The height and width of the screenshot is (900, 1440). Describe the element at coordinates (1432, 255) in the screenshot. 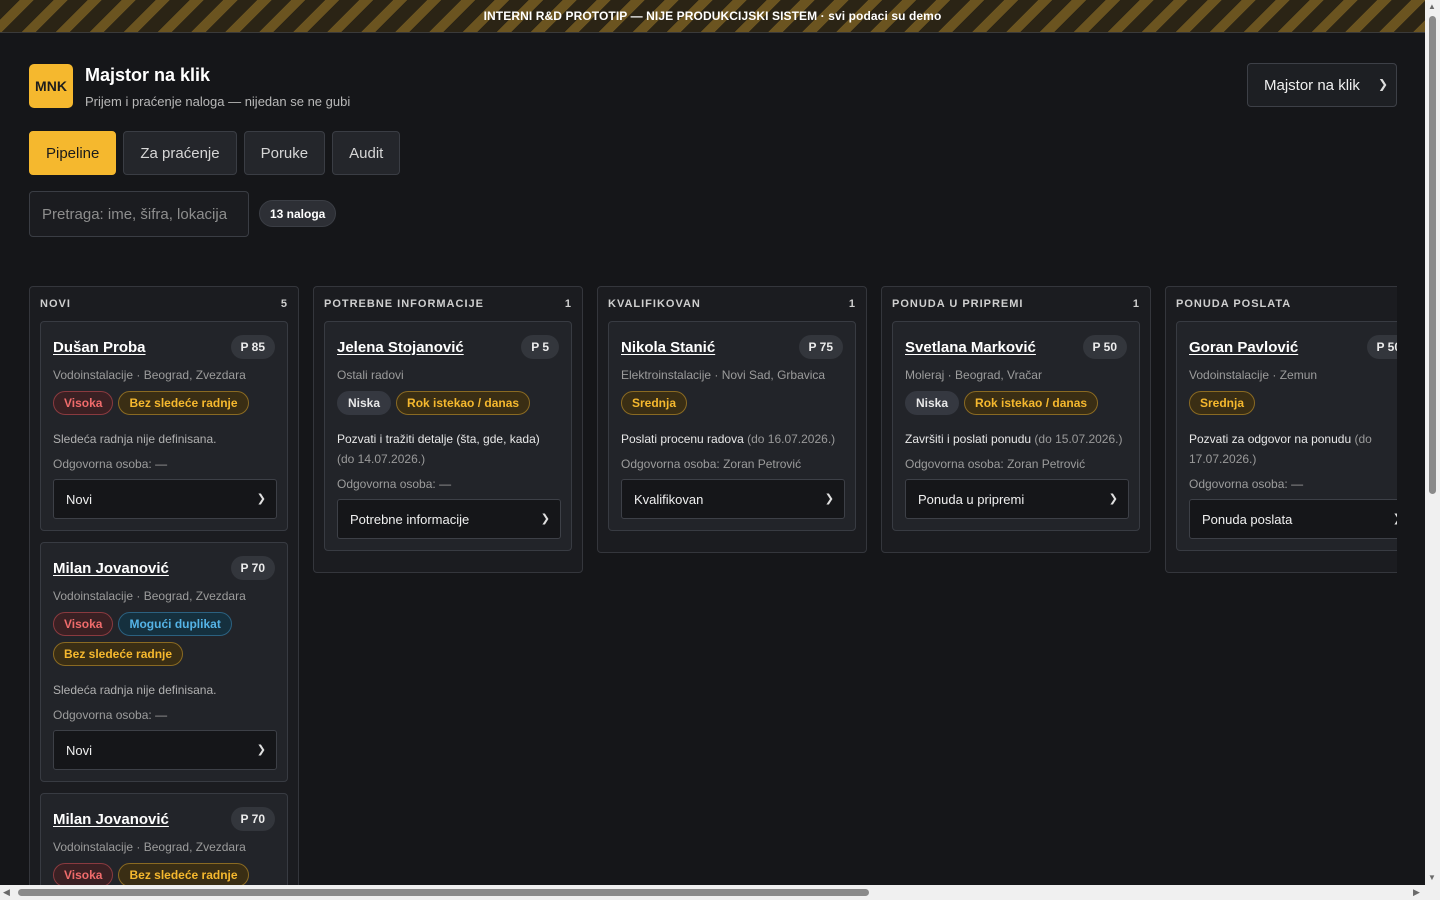

I see `vertical-scroll-thumb` at that location.